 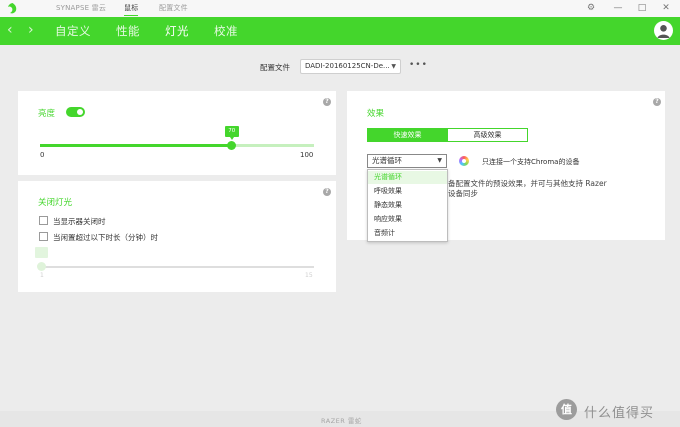 I want to click on brightness-toggle, so click(x=75, y=112).